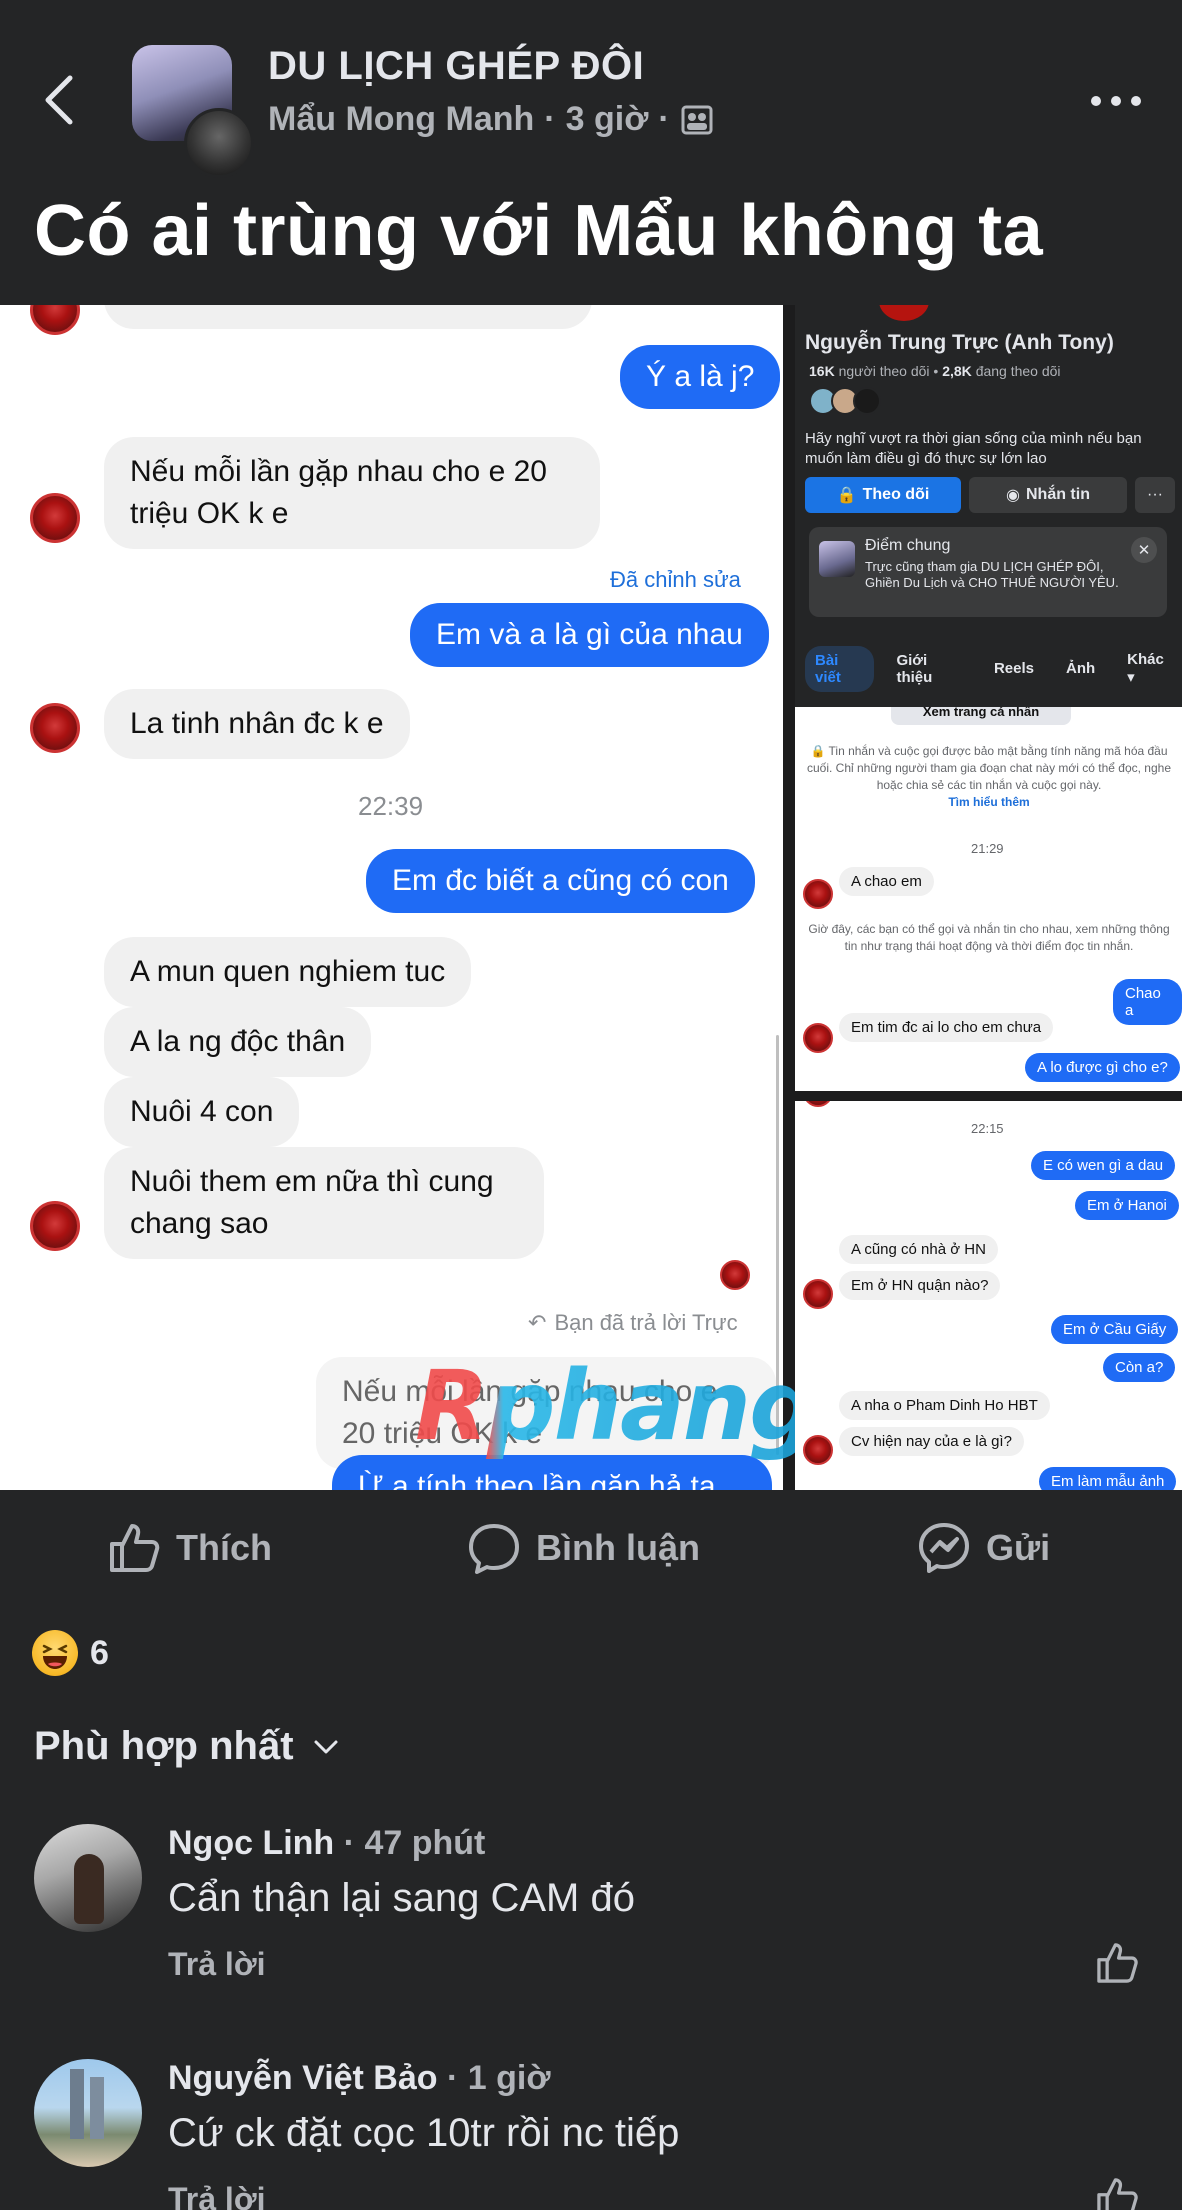 This screenshot has width=1182, height=2210. Describe the element at coordinates (1103, 1165) in the screenshot. I see `chat-bubble-out: E có wen gì a dau` at that location.